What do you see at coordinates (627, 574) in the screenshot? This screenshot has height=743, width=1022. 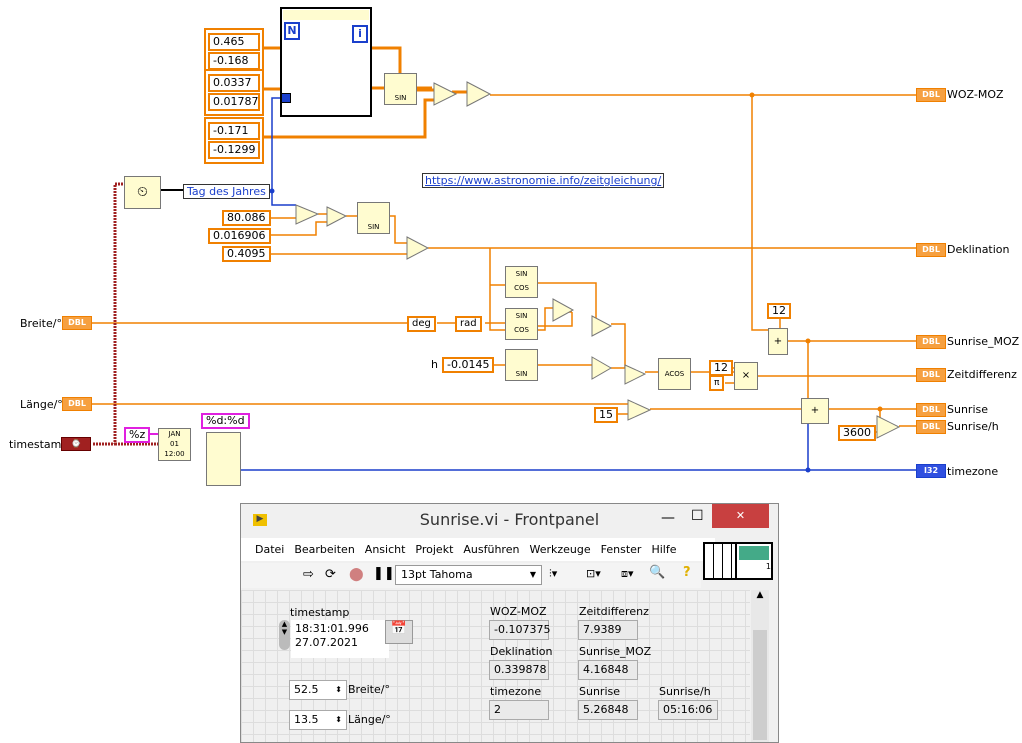 I see `resize-icon: ⧈▾` at bounding box center [627, 574].